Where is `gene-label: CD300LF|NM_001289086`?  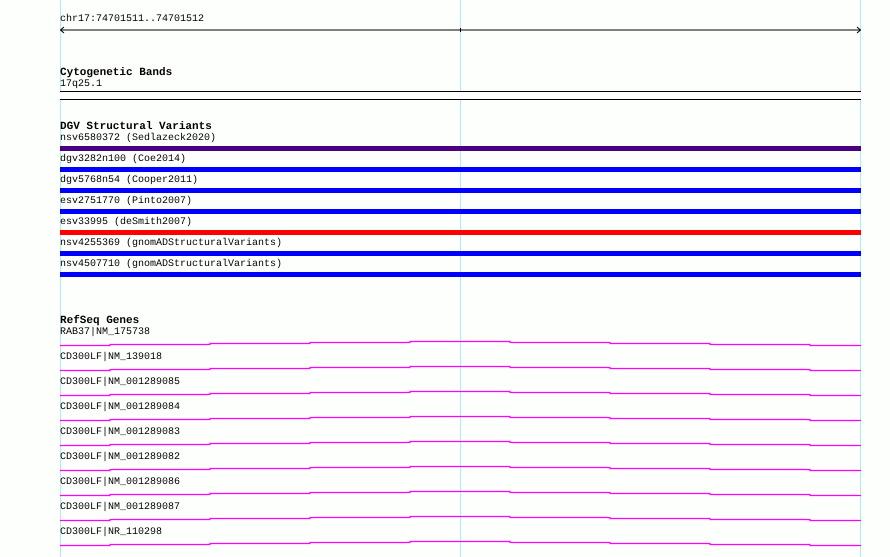 gene-label: CD300LF|NM_001289086 is located at coordinates (121, 483).